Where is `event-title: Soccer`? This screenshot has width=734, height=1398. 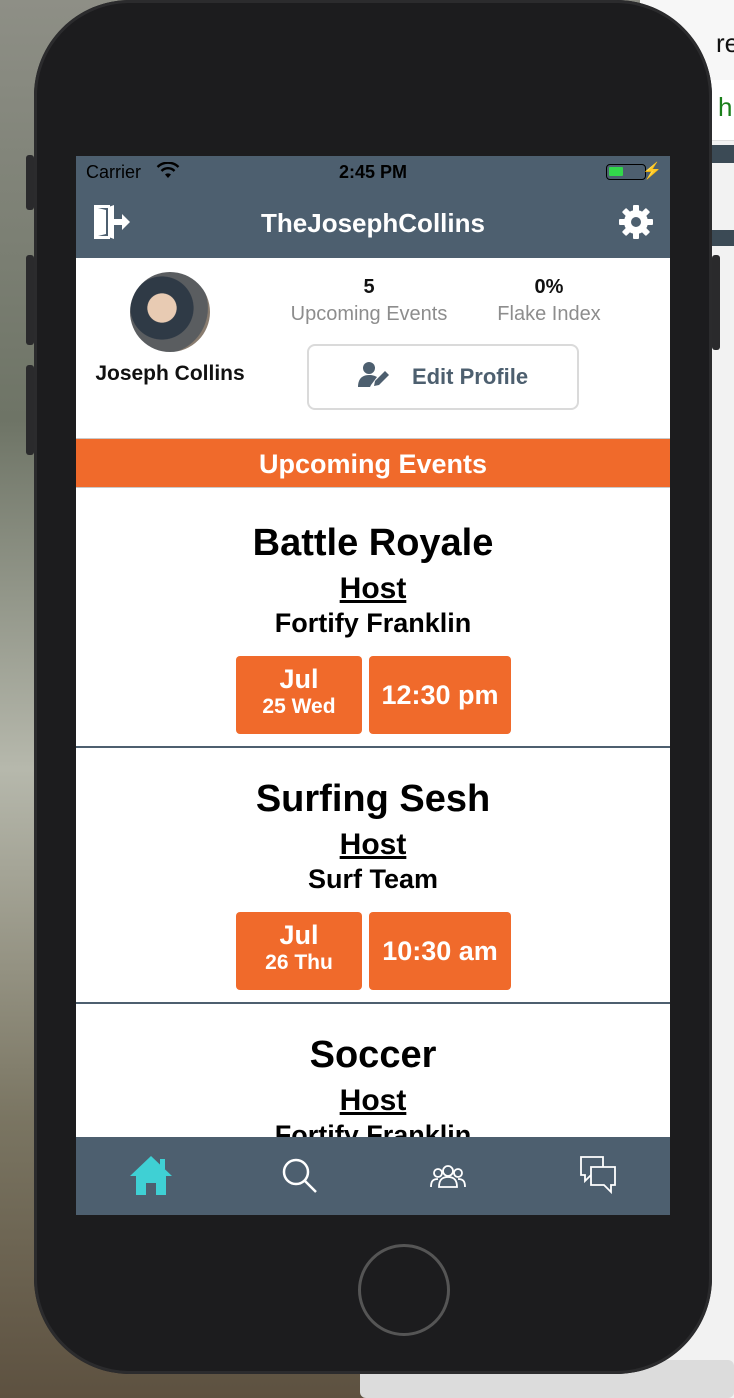 event-title: Soccer is located at coordinates (373, 1055).